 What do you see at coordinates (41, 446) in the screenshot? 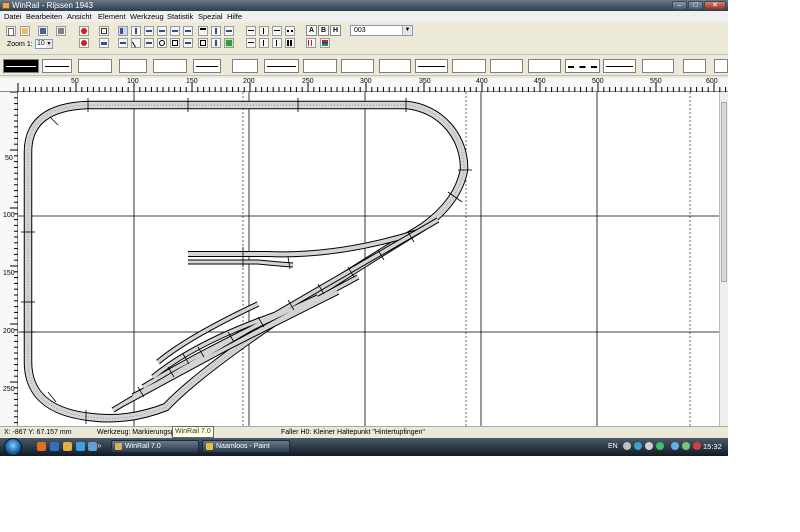
I see `firefox-icon` at bounding box center [41, 446].